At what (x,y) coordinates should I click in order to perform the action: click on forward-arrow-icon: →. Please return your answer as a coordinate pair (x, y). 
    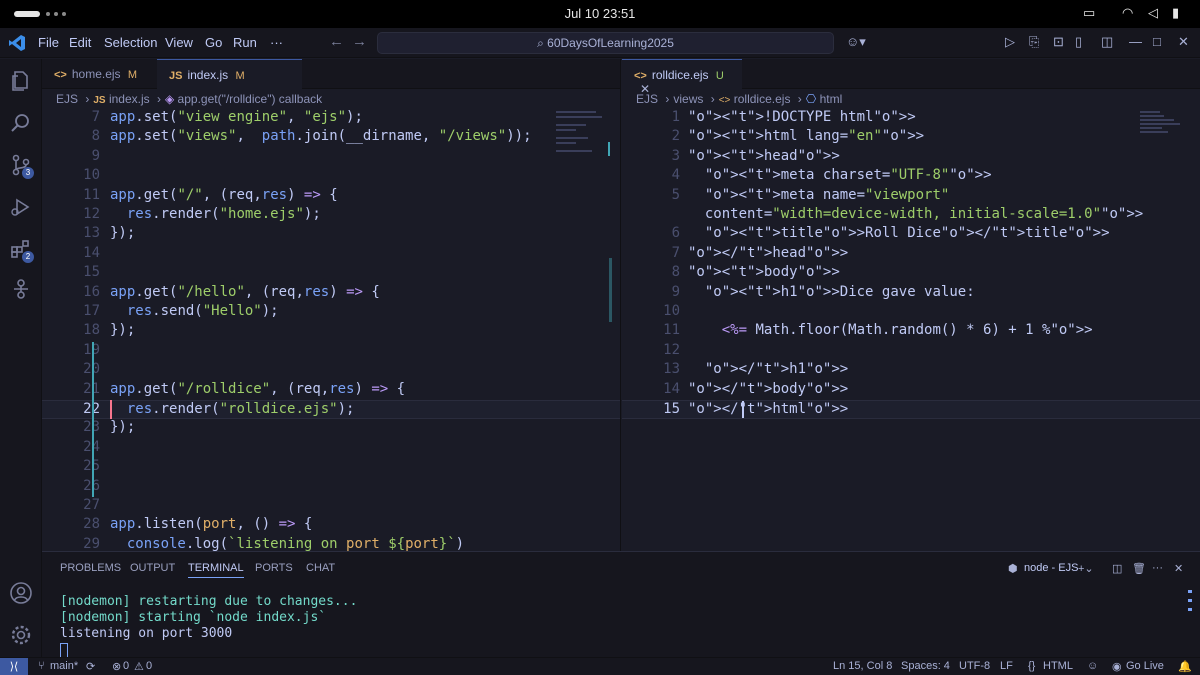
    Looking at the image, I should click on (359, 41).